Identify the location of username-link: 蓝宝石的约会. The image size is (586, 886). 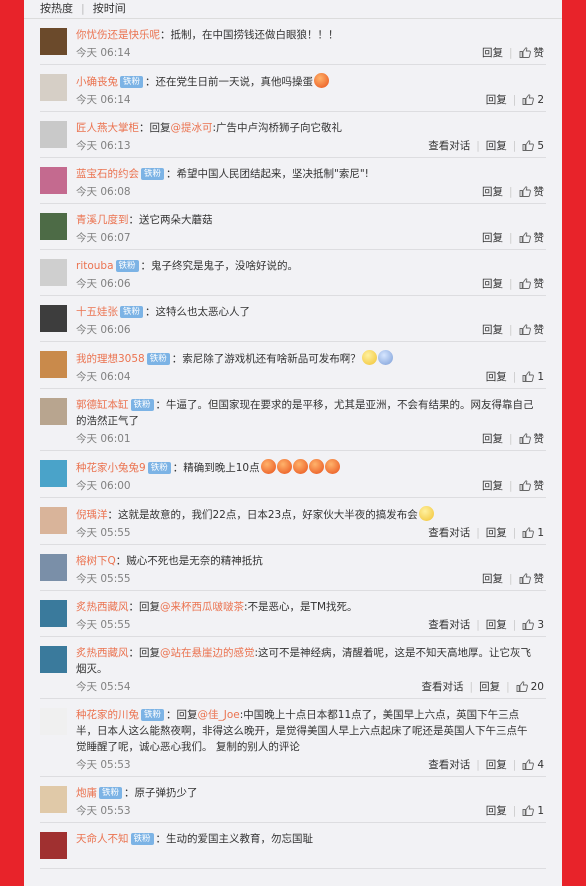
(107, 174).